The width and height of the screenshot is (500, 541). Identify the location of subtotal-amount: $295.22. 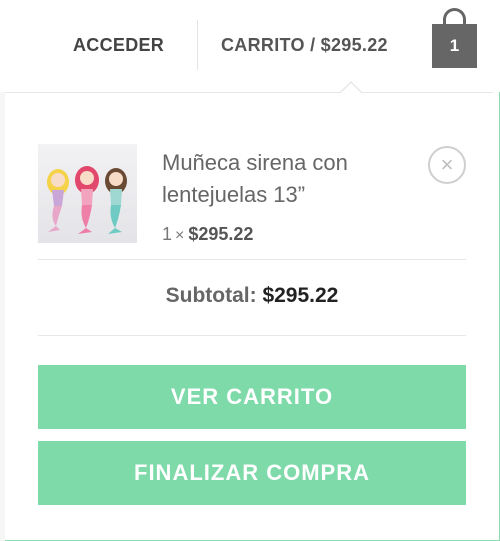
(300, 295).